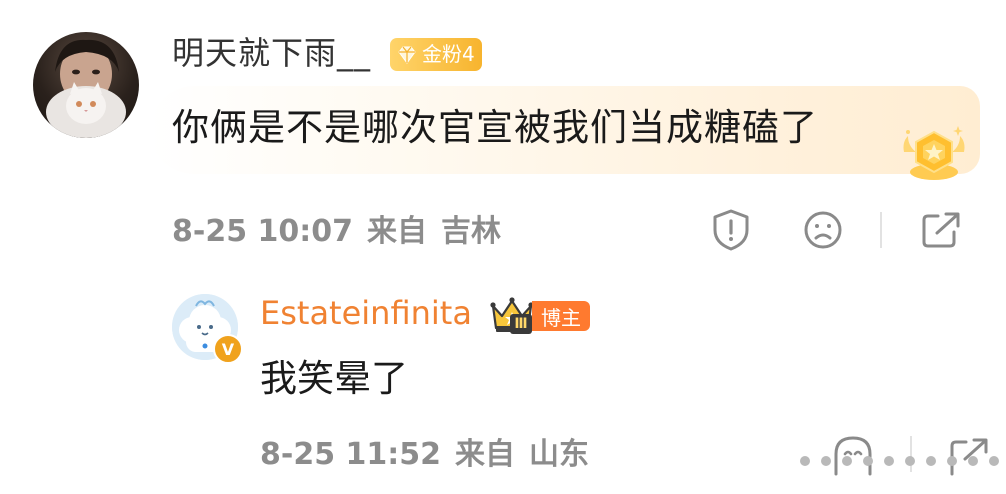  Describe the element at coordinates (271, 53) in the screenshot. I see `comment-username: 明天就下雨__` at that location.